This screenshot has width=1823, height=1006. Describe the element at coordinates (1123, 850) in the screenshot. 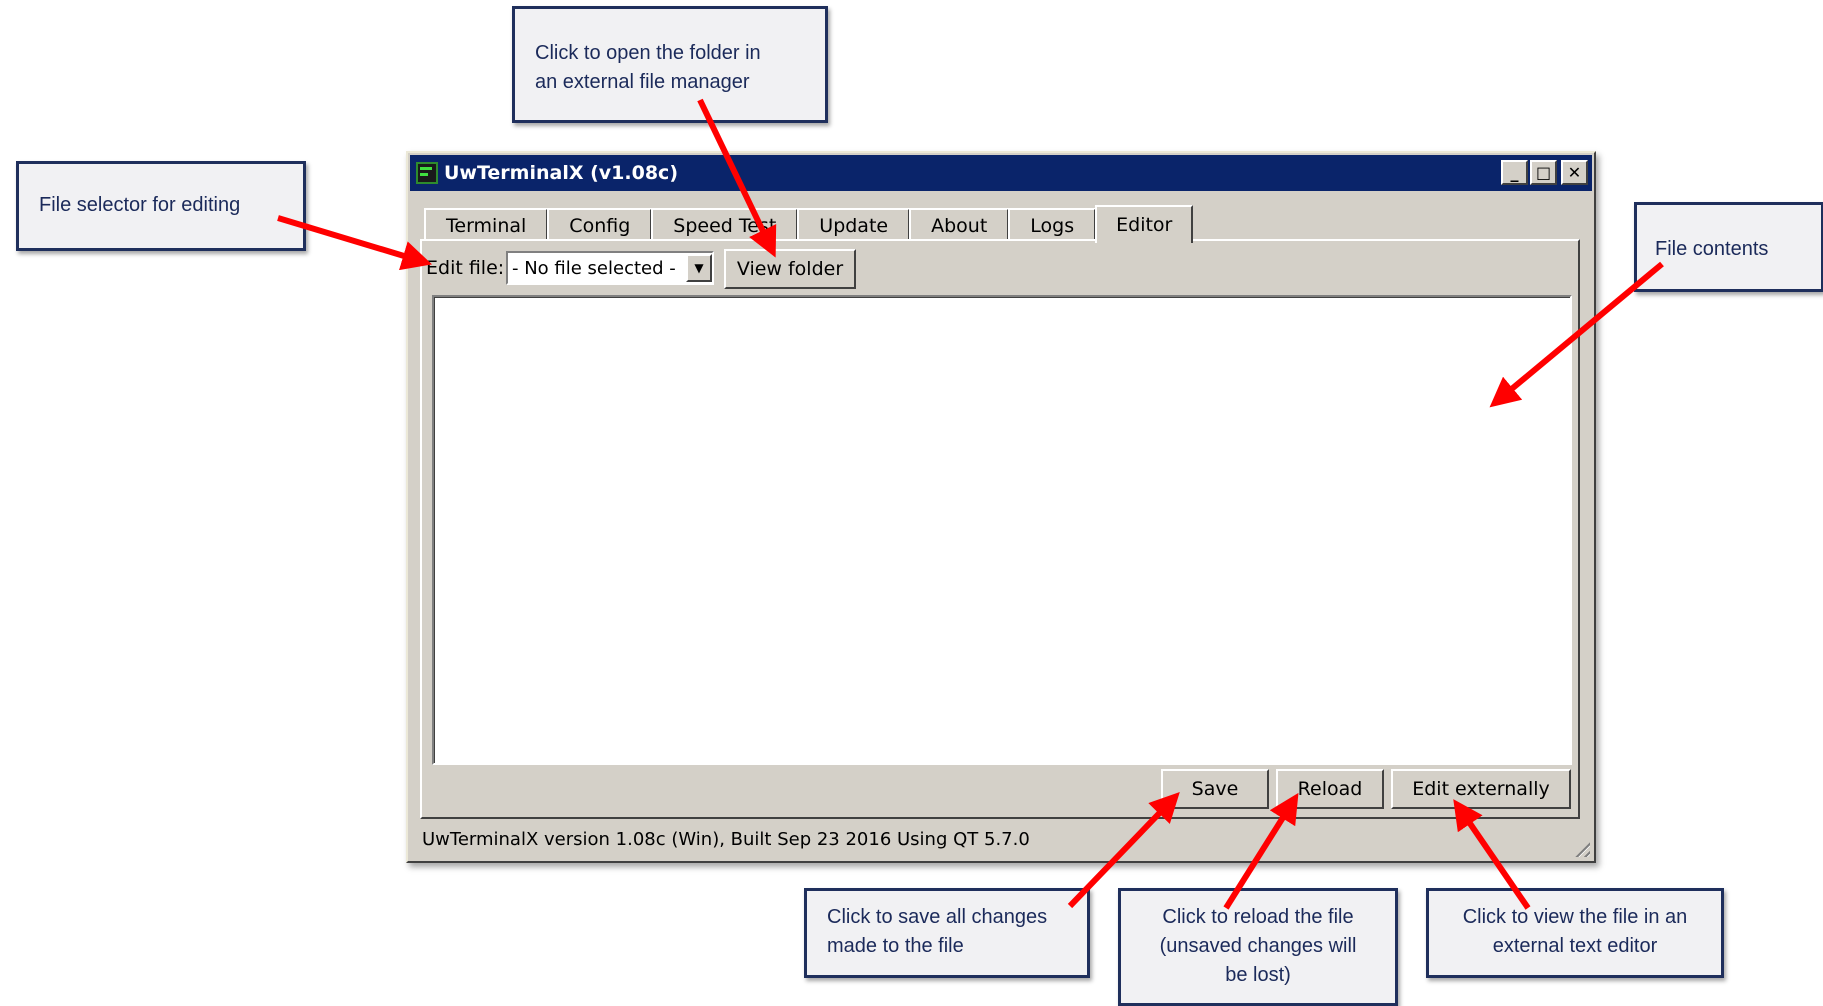

I see `arrow-save` at that location.